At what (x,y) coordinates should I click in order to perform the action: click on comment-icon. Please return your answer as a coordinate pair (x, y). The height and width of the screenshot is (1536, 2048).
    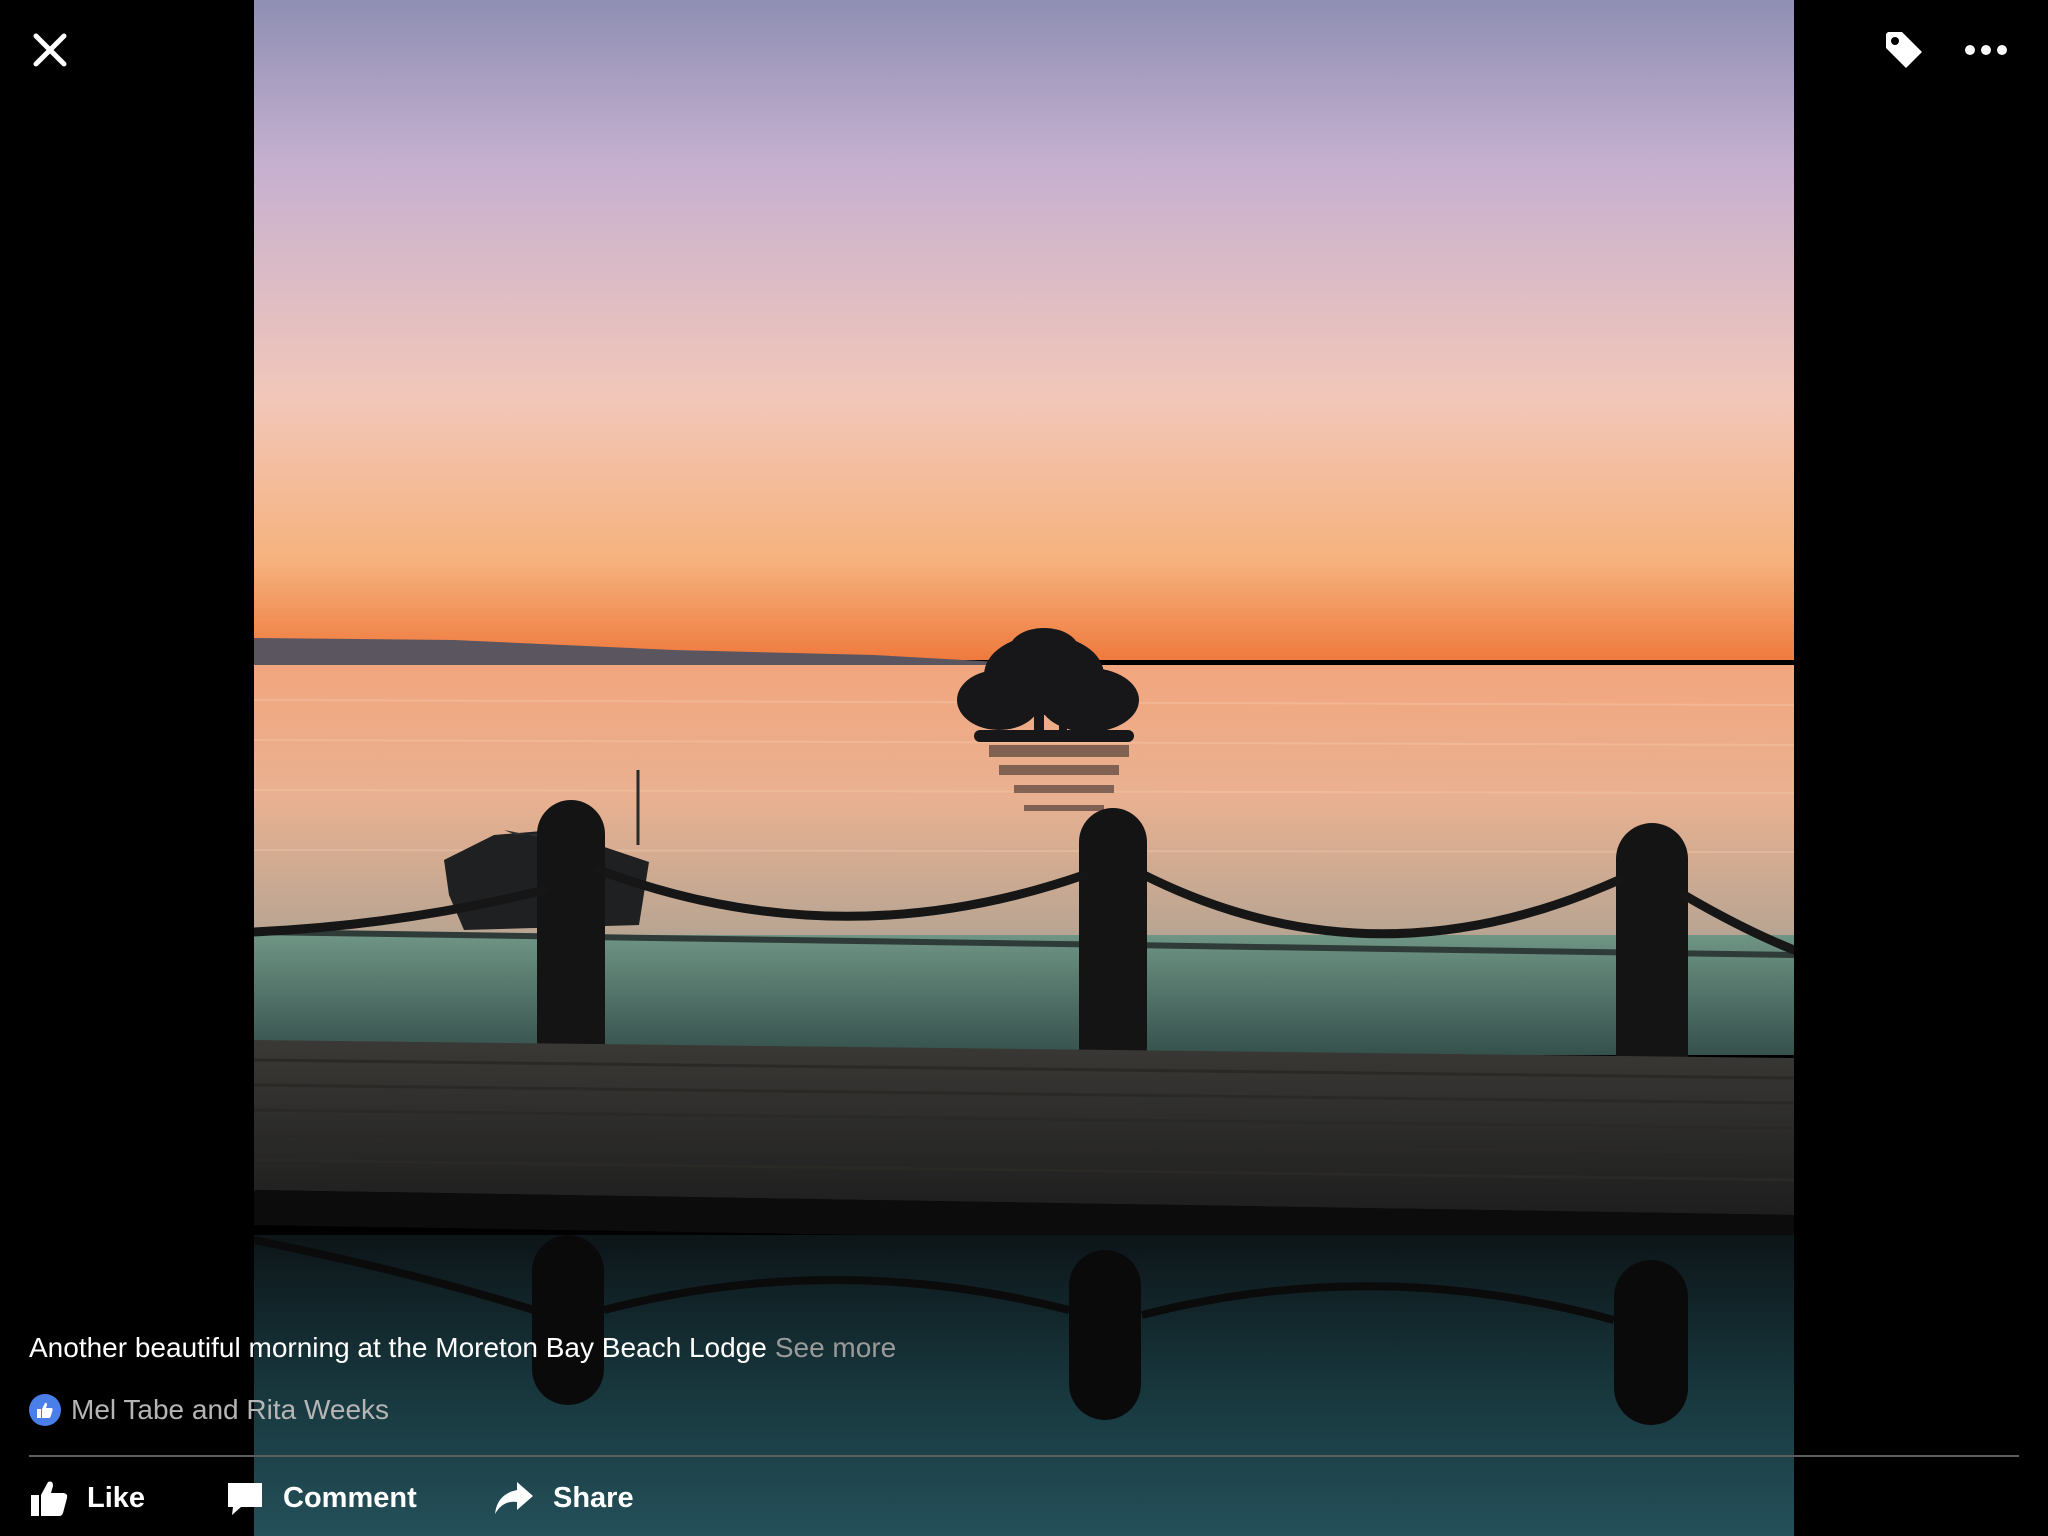
    Looking at the image, I should click on (245, 1498).